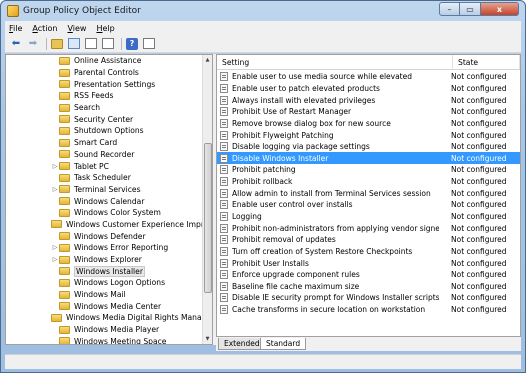 Image resolution: width=526 pixels, height=373 pixels. Describe the element at coordinates (262, 182) in the screenshot. I see `policy-name: Prohibit rollback` at that location.